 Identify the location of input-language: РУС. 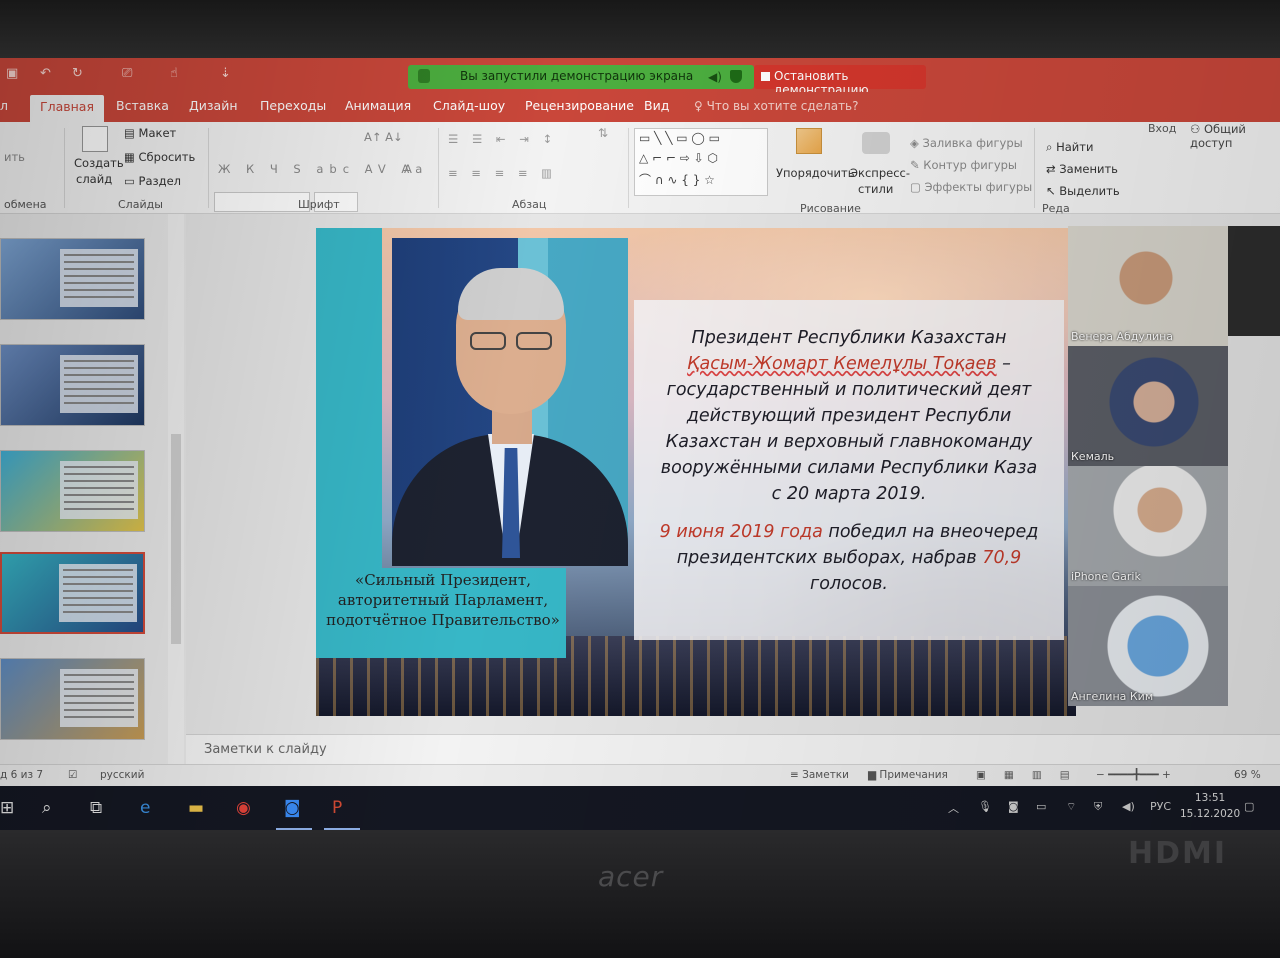
(1160, 806).